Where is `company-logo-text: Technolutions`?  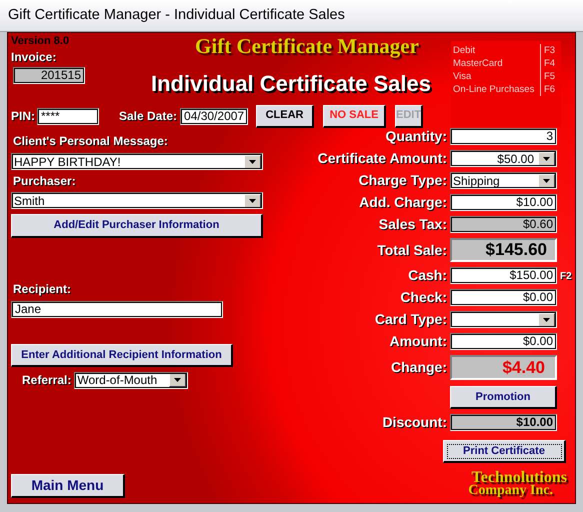 company-logo-text: Technolutions is located at coordinates (519, 477).